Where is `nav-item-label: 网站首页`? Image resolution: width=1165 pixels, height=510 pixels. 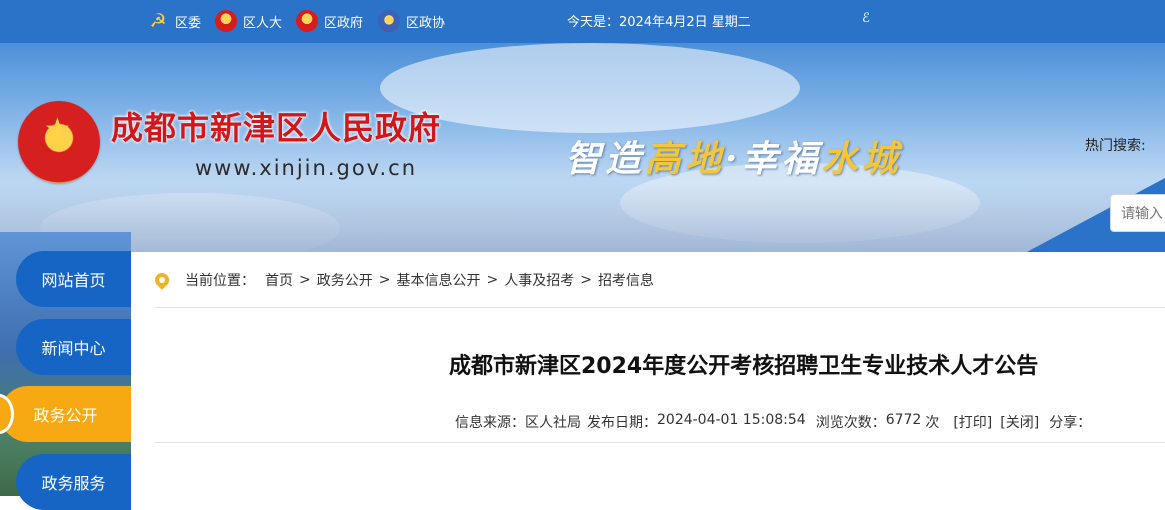 nav-item-label: 网站首页 is located at coordinates (73, 280).